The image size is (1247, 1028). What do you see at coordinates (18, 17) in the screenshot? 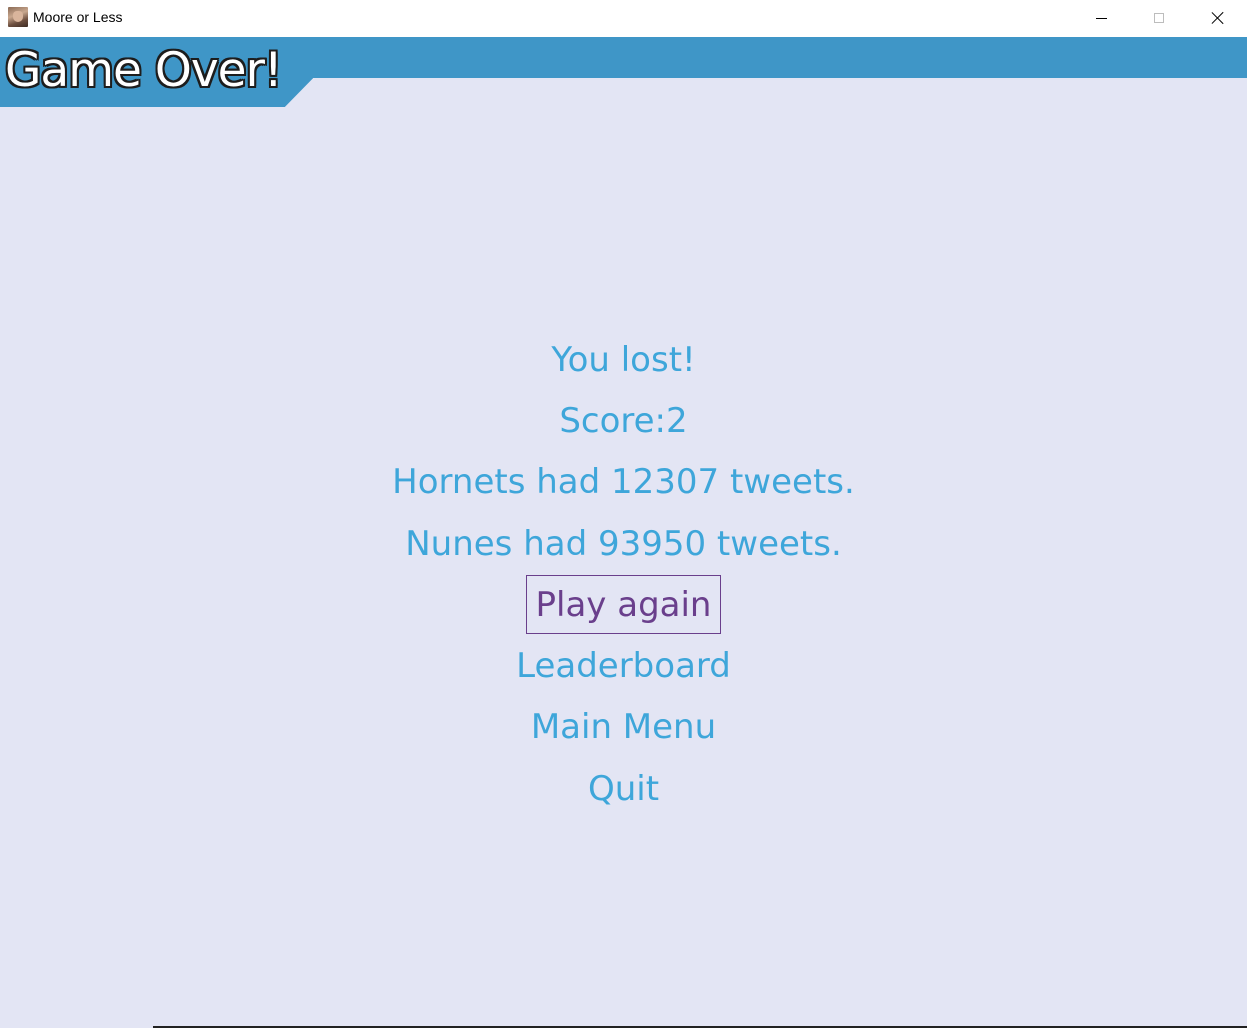
I see `portrait-icon` at bounding box center [18, 17].